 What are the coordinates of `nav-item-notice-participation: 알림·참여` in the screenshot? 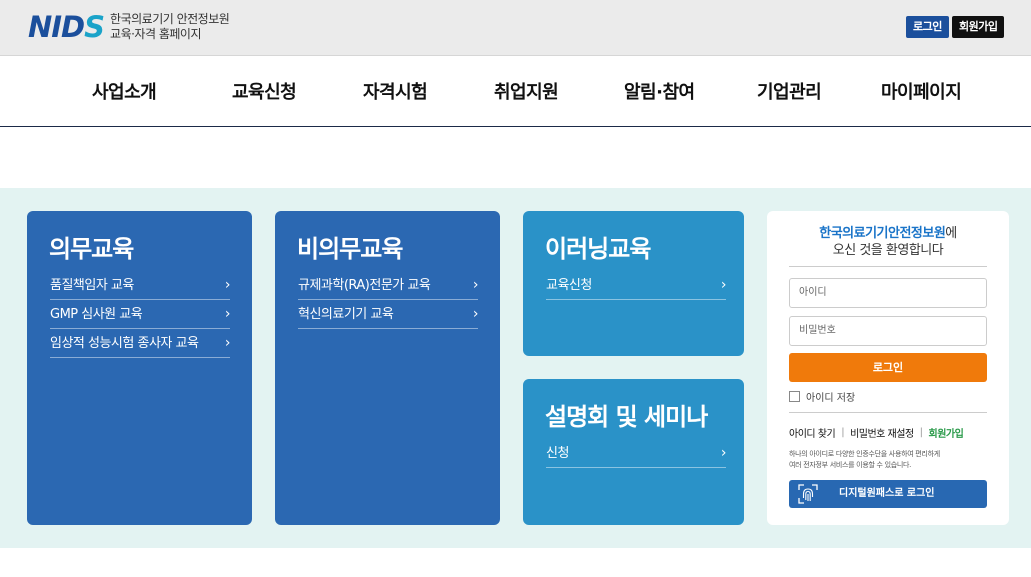 It's located at (659, 91).